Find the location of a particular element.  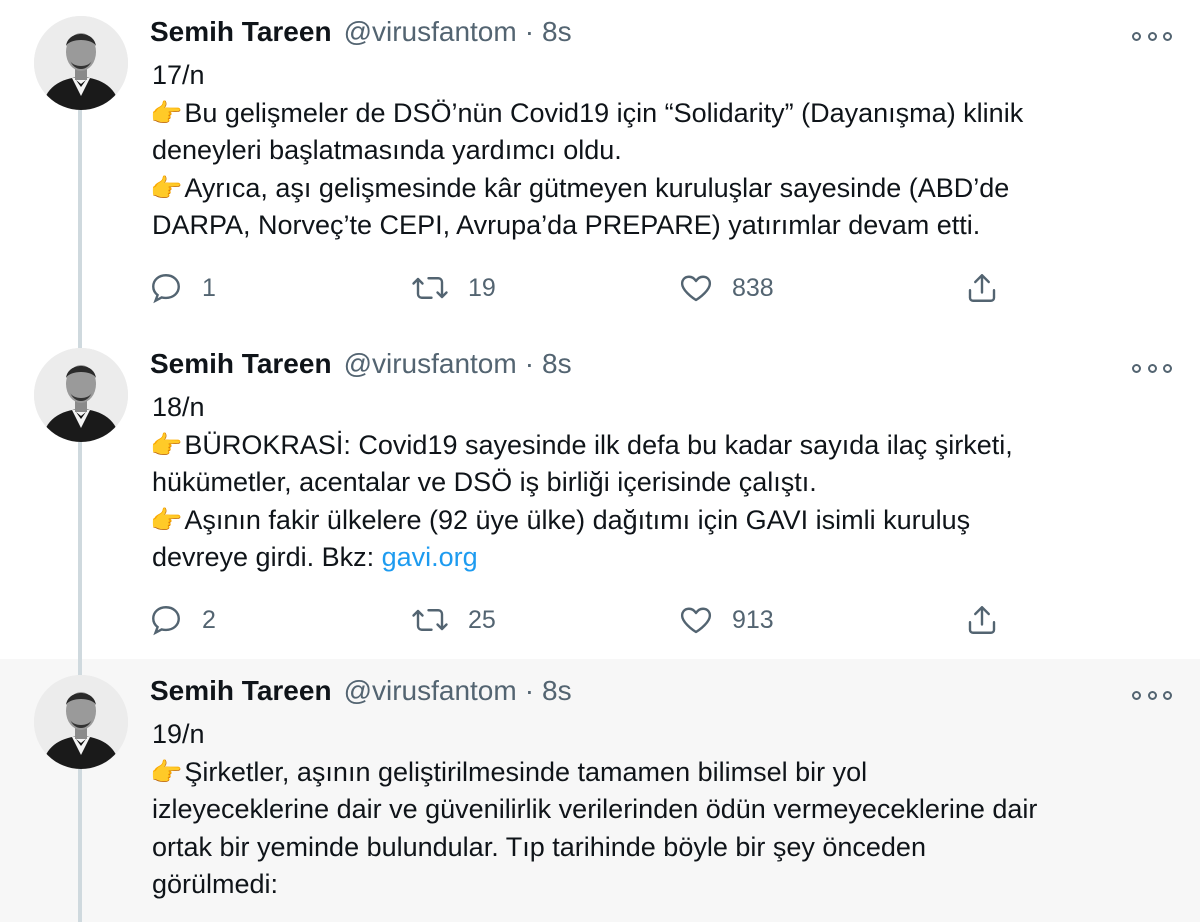

tweet-text-line: deneyleri başlatmasında yardımcı oldu. is located at coordinates (387, 150).